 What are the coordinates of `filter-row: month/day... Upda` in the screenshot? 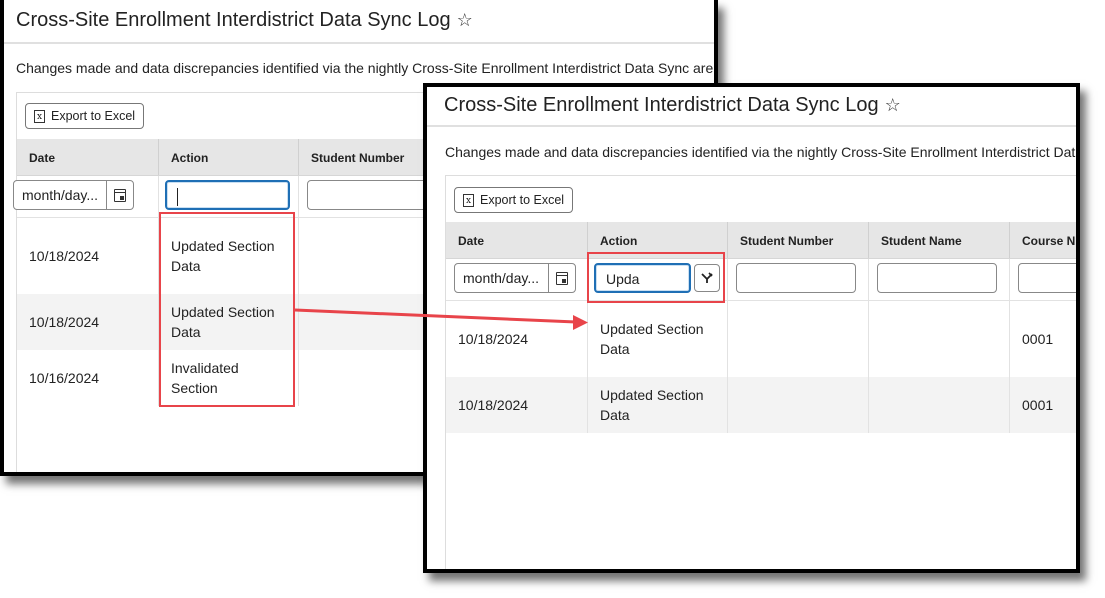 It's located at (761, 280).